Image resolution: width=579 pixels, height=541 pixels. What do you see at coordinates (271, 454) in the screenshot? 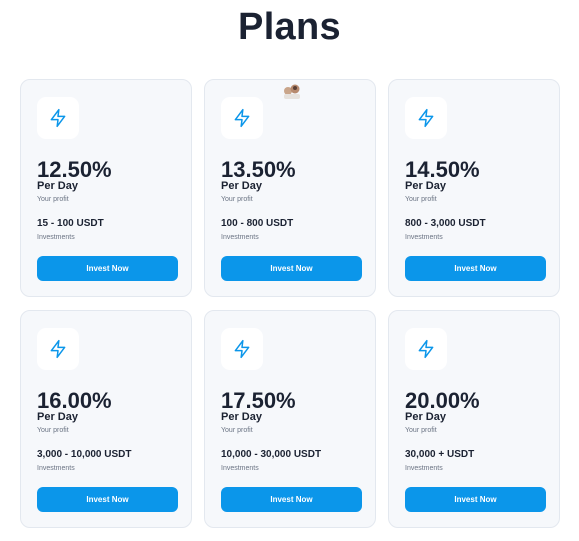
I see `investment-range: 10,000 - 30,000 USDT` at bounding box center [271, 454].